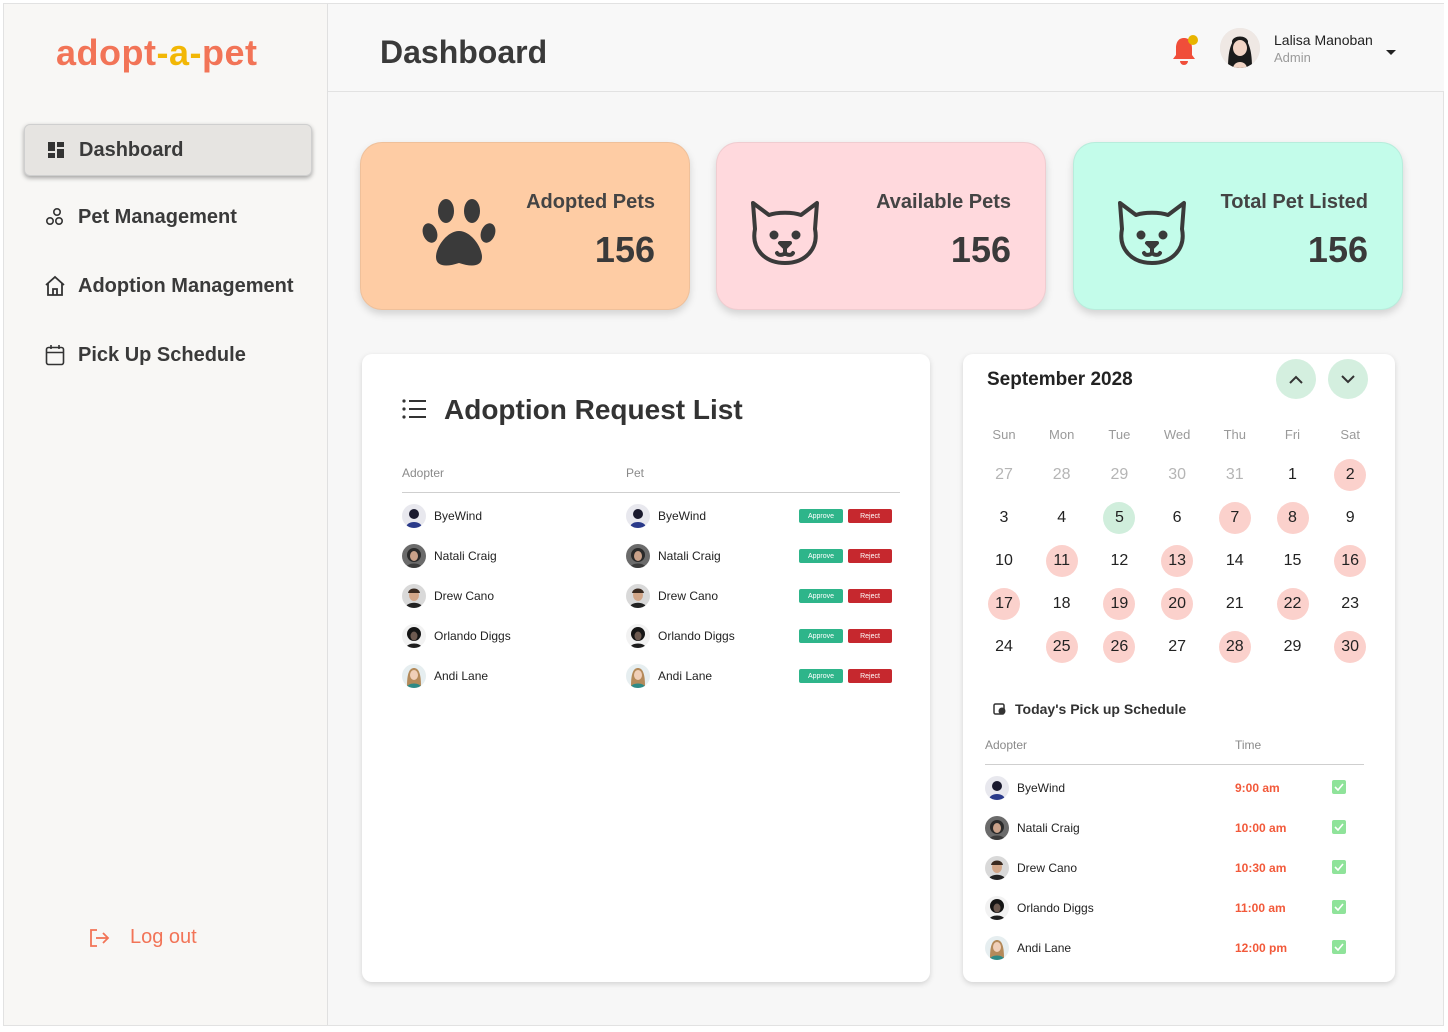 This screenshot has width=1448, height=1032. I want to click on calendar-day: 4, so click(1062, 518).